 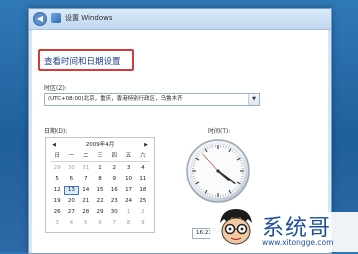 What do you see at coordinates (40, 19) in the screenshot?
I see `back-arrow-icon: ◀` at bounding box center [40, 19].